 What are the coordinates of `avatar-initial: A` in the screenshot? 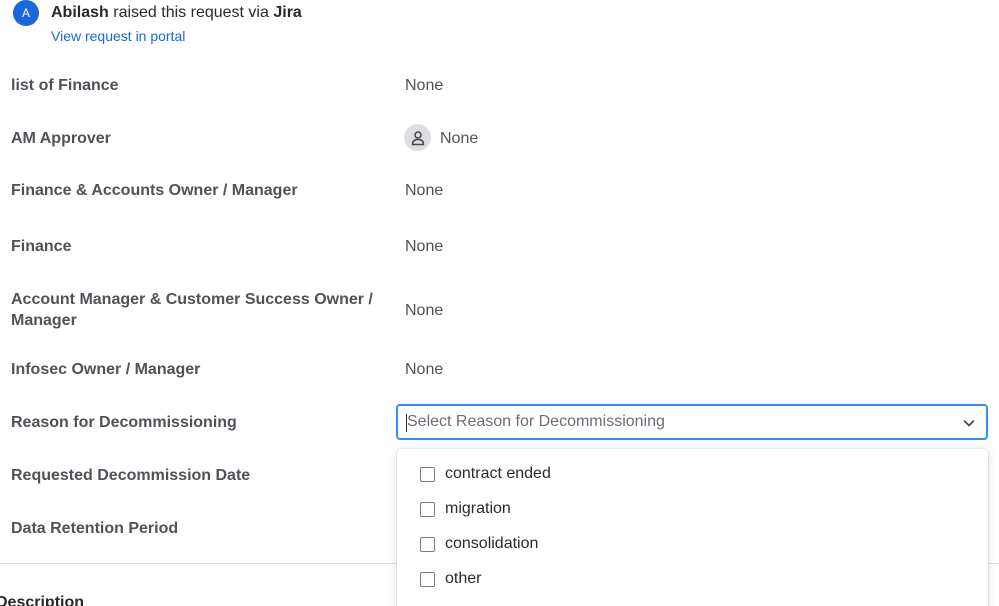 It's located at (25, 13).